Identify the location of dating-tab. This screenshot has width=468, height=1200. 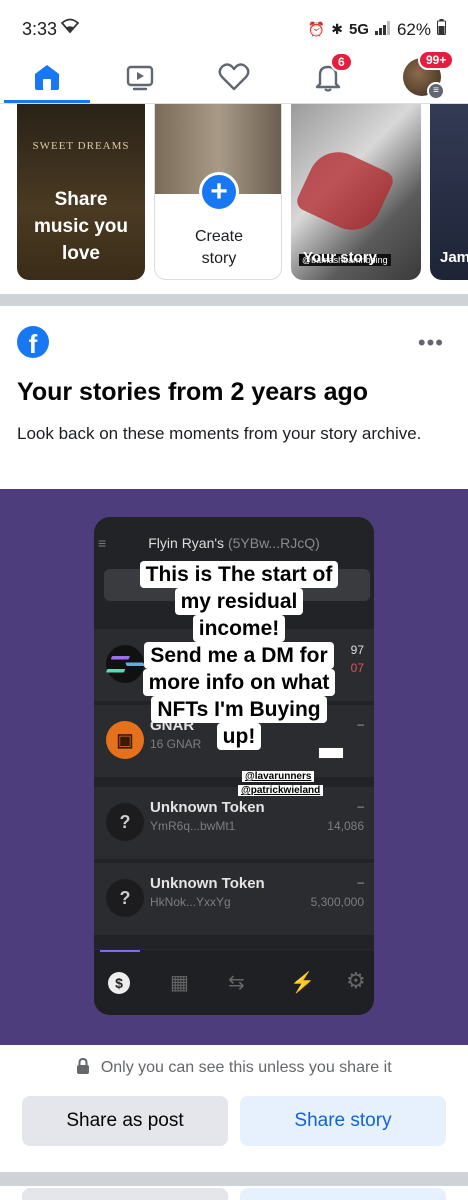
(234, 77).